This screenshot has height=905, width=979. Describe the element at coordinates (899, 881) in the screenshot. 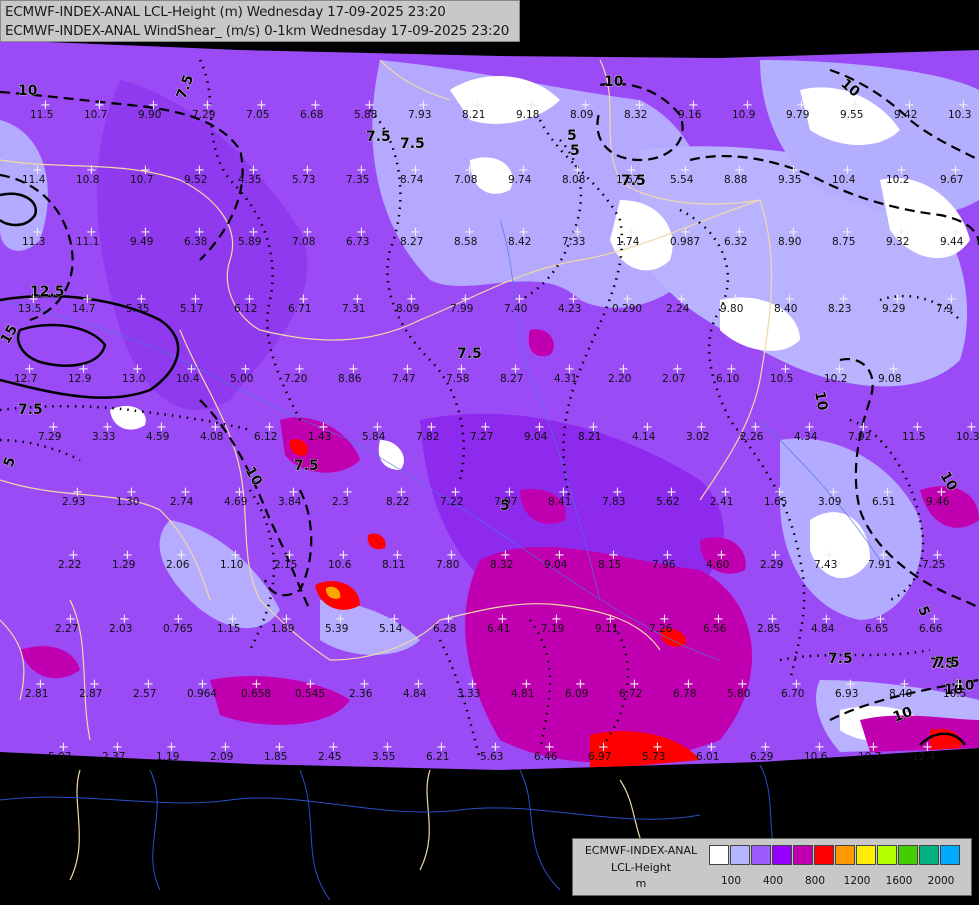

I see `legend-tick-label: 1600` at that location.